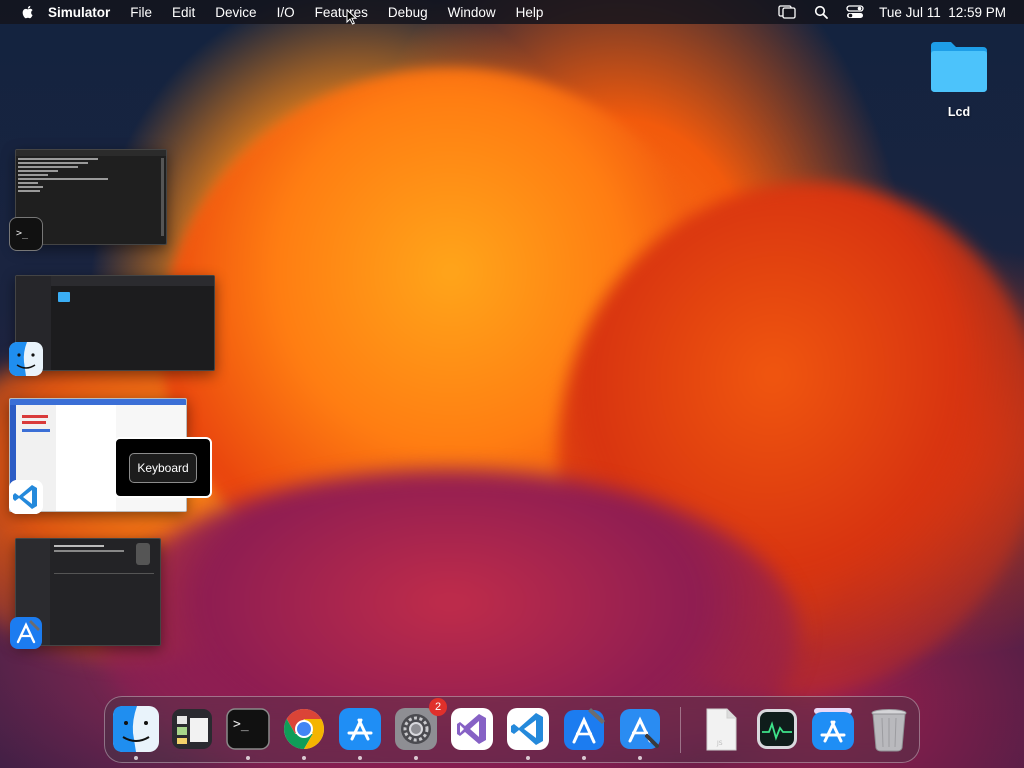 The image size is (1024, 768). I want to click on menu-bar-extras: Tue Jul 11 12:59 PM, so click(891, 12).